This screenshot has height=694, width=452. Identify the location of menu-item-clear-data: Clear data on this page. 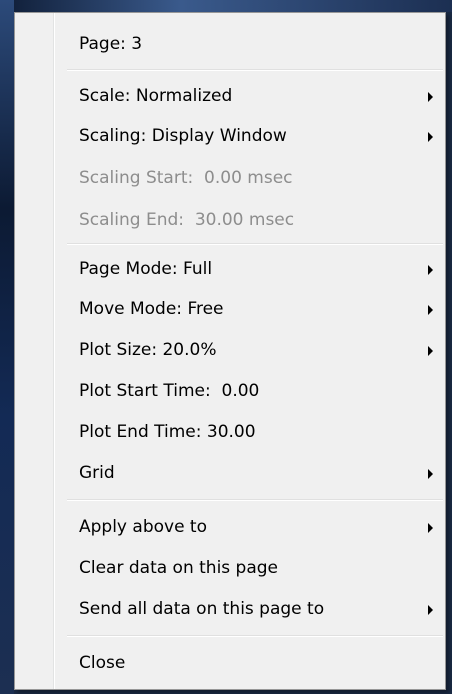
(230, 569).